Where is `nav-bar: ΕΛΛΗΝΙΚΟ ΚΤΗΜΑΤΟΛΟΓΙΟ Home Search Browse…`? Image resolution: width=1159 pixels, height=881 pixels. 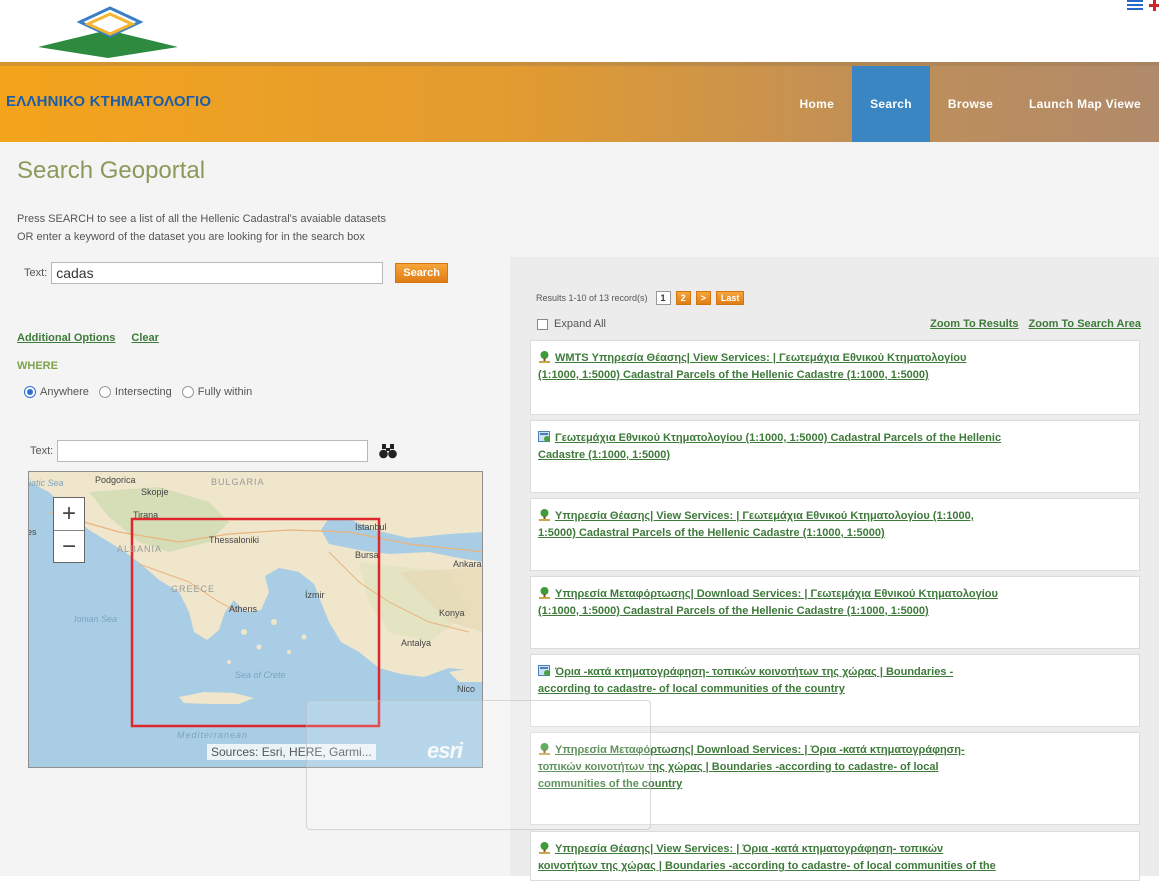
nav-bar: ΕΛΛΗΝΙΚΟ ΚΤΗΜΑΤΟΛΟΓΙΟ Home Search Browse… is located at coordinates (579, 102).